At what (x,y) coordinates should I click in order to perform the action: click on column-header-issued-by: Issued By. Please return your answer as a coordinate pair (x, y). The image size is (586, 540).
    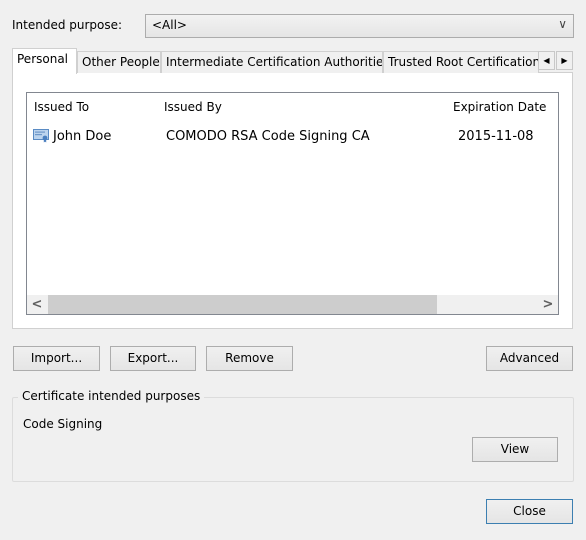
    Looking at the image, I should click on (193, 107).